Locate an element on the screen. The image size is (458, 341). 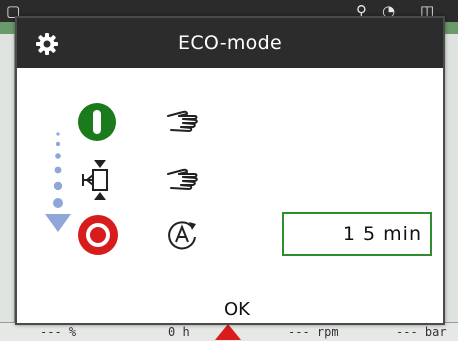
dialog-header: ECO-mode is located at coordinates (230, 43).